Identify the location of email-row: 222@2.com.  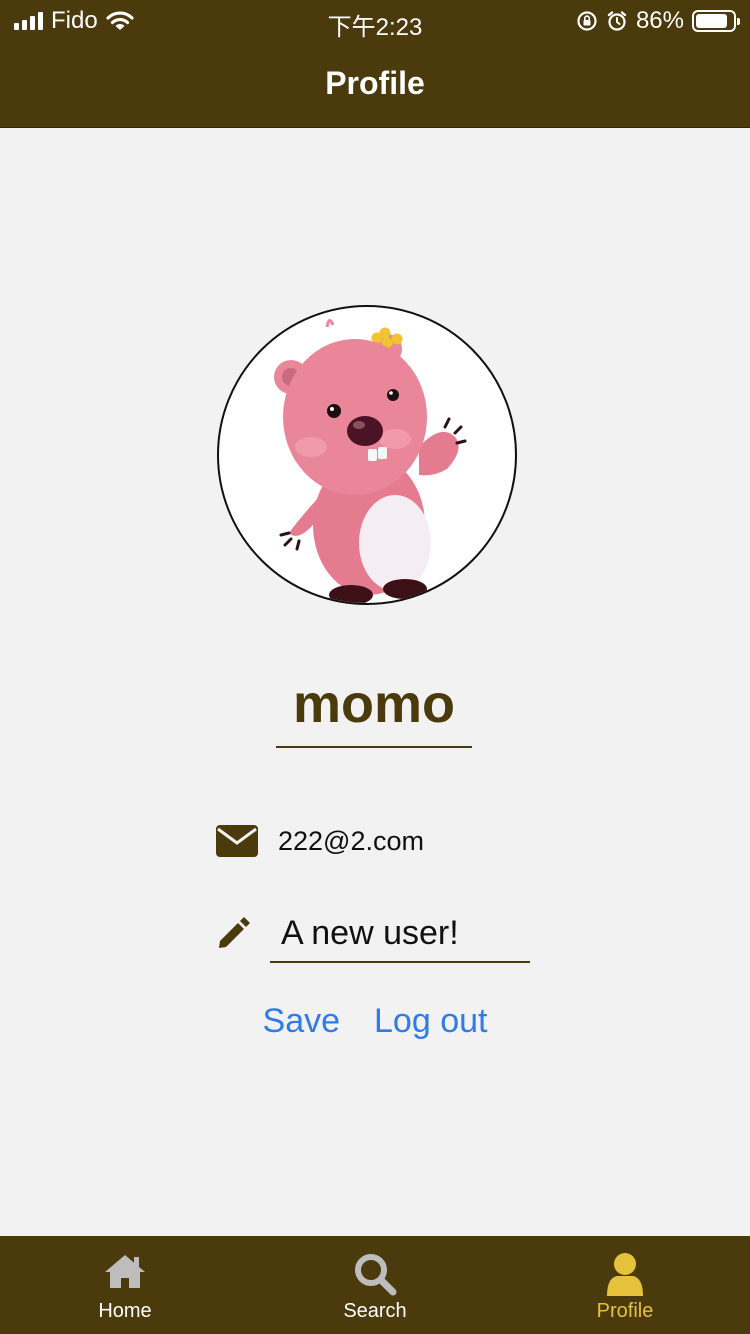
(320, 841).